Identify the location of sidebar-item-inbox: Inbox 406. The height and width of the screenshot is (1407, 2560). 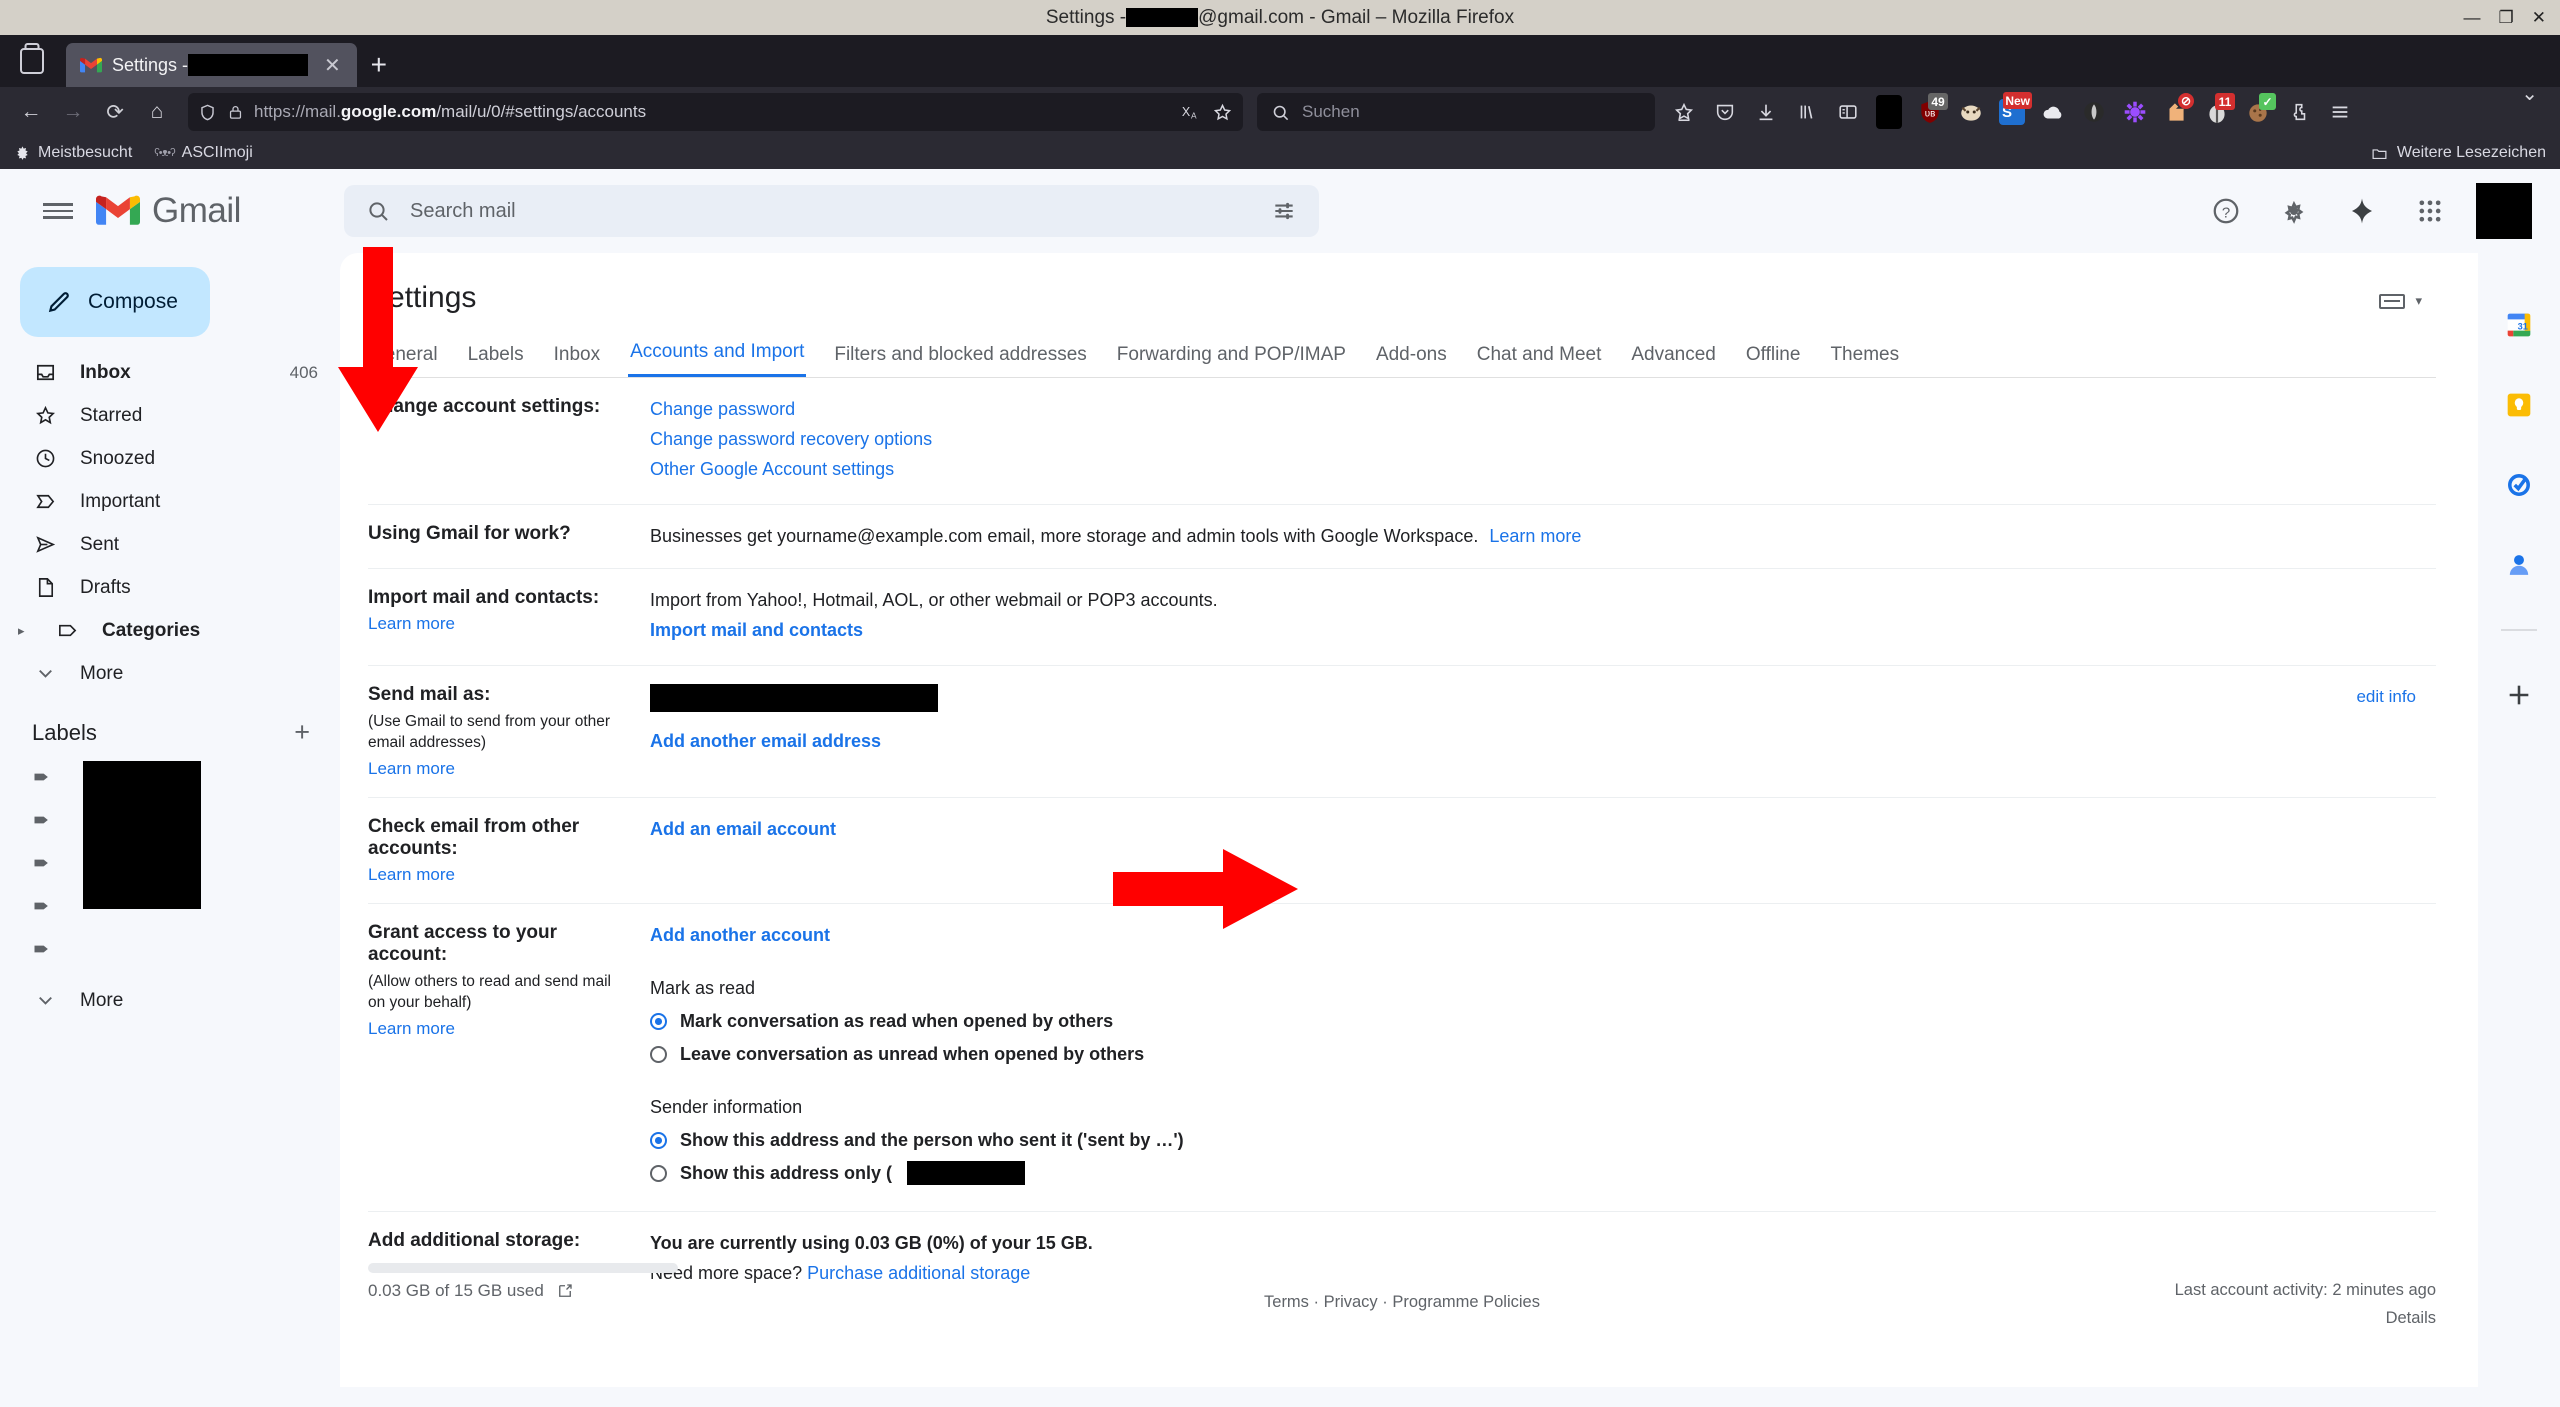
(170, 372).